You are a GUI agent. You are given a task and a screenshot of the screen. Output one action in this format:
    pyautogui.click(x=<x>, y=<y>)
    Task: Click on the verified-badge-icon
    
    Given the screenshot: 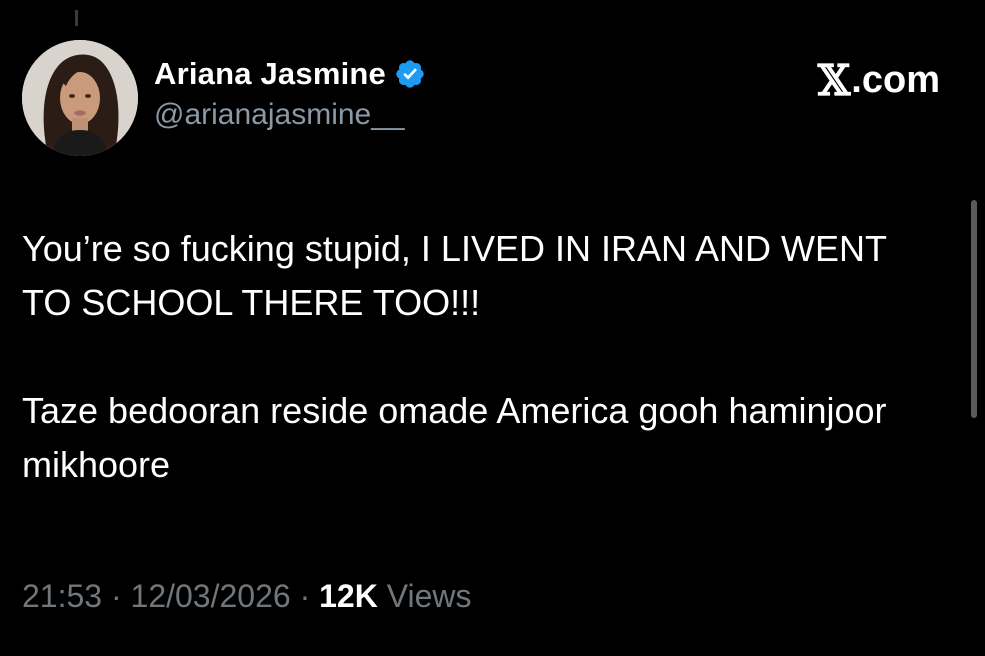 What is the action you would take?
    pyautogui.click(x=410, y=74)
    